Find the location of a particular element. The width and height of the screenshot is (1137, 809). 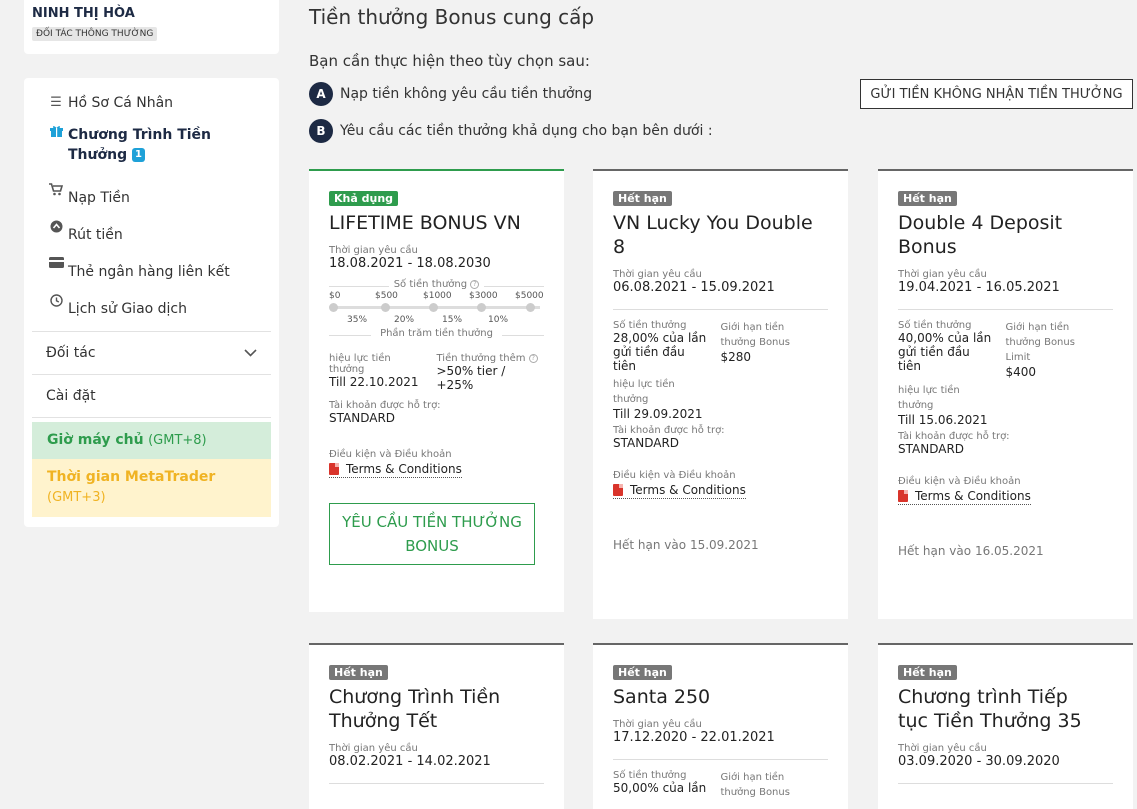

expiry-text: Hết hạn vào 16.05.2021 is located at coordinates (971, 551).